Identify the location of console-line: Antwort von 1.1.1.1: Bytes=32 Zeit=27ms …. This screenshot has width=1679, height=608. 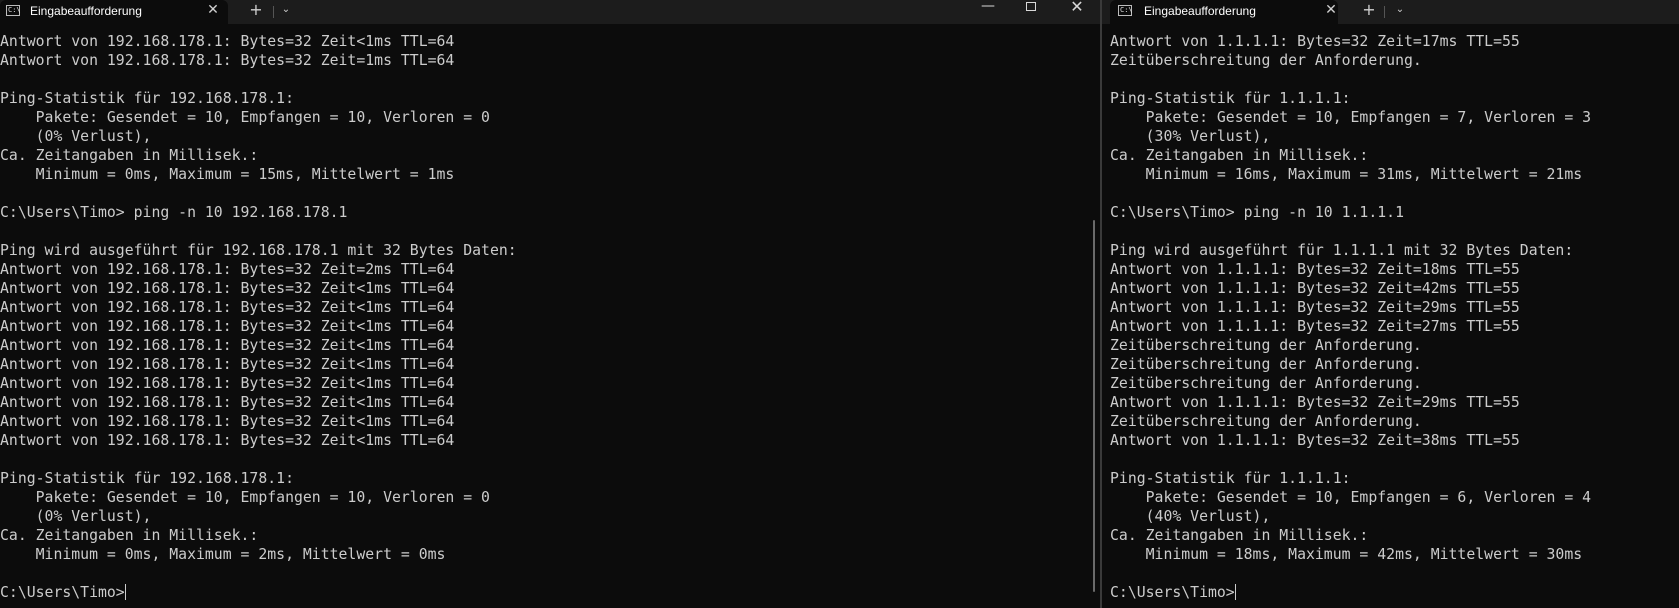
(1315, 326).